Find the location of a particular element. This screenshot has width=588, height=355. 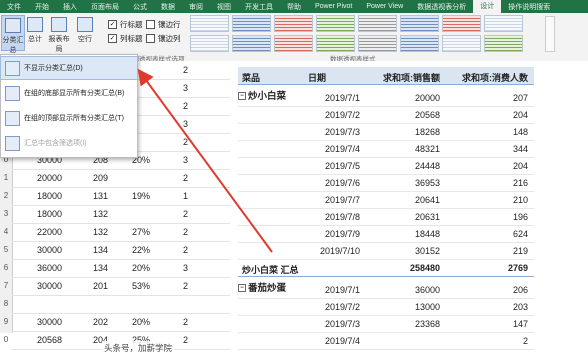

ribbon-tab: 文件 is located at coordinates (14, 7).